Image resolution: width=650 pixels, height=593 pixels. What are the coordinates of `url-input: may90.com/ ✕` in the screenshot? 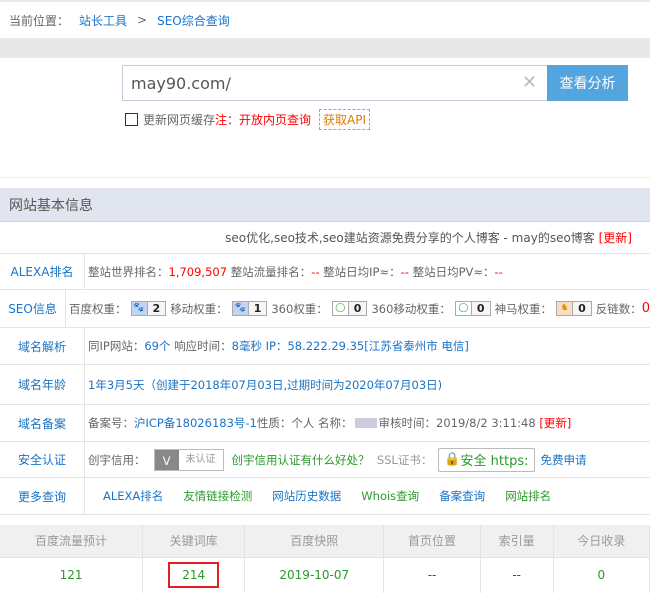 It's located at (335, 83).